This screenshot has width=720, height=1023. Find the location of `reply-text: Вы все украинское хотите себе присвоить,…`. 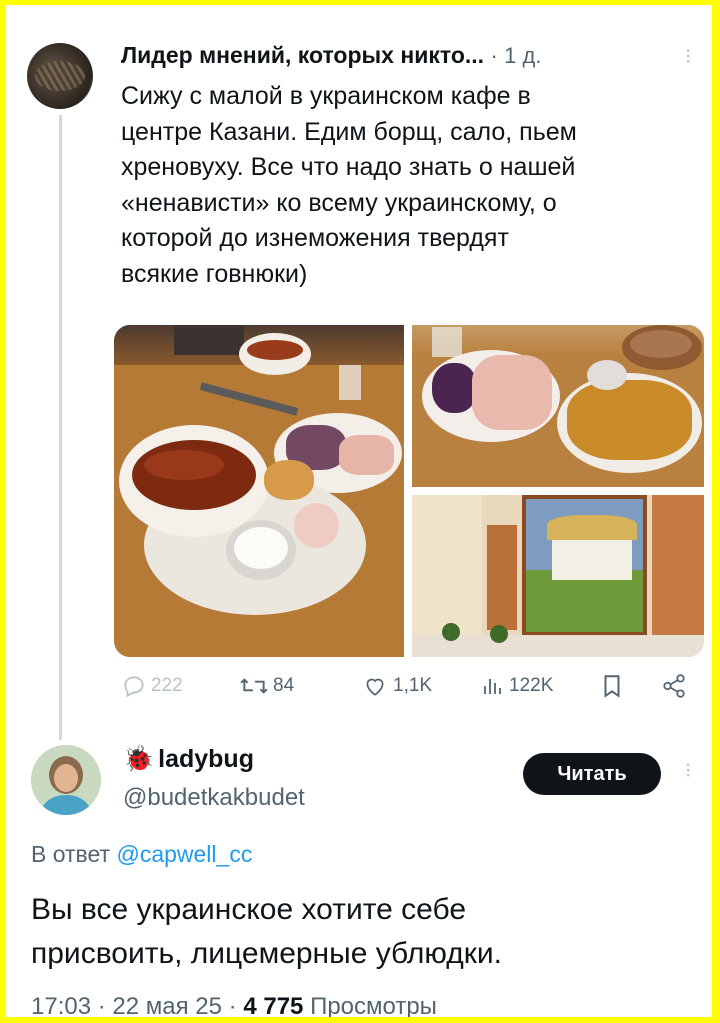

reply-text: Вы все украинское хотите себе присвоить,… is located at coordinates (266, 931).